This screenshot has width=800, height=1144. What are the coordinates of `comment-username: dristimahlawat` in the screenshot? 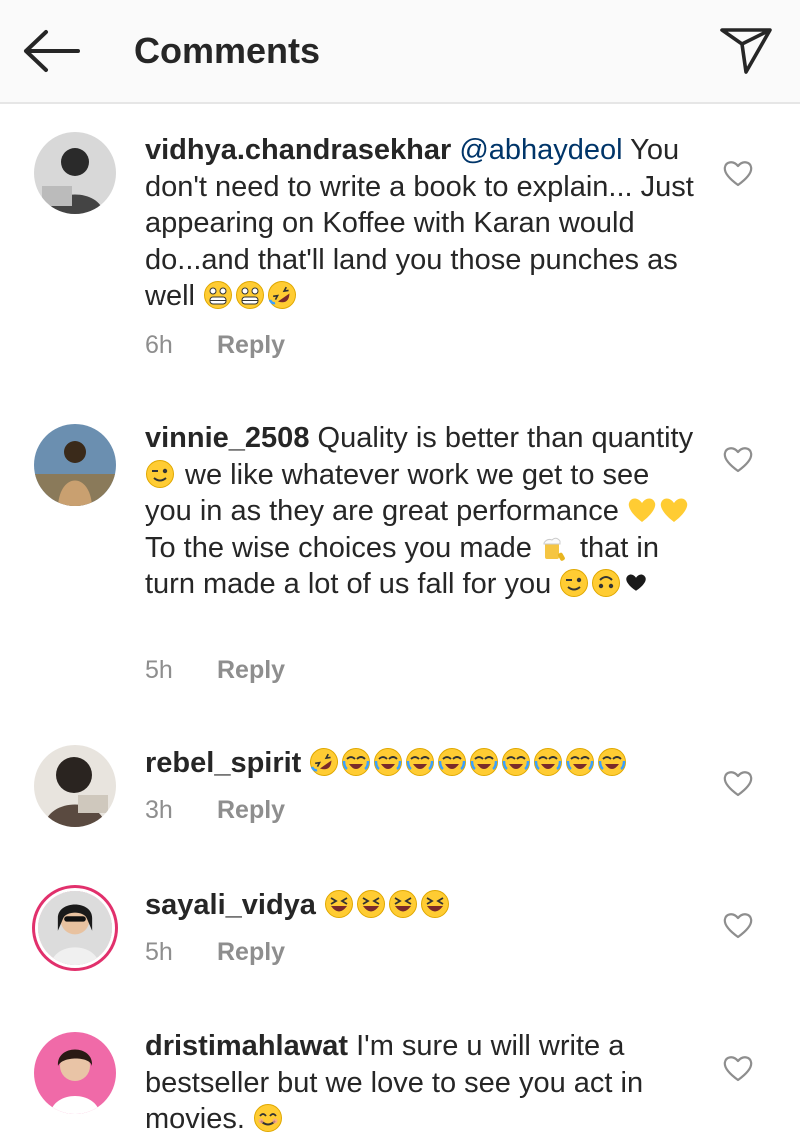 It's located at (246, 1046).